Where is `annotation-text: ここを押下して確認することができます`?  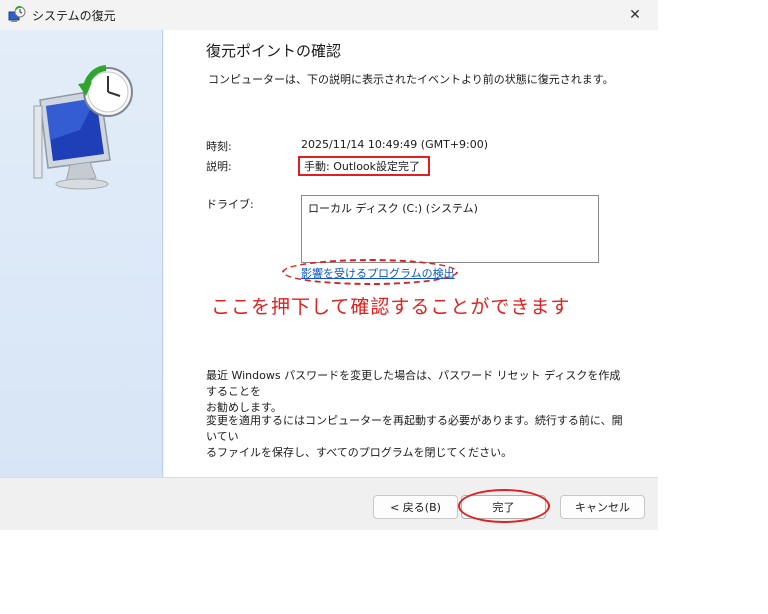 annotation-text: ここを押下して確認することができます is located at coordinates (391, 307).